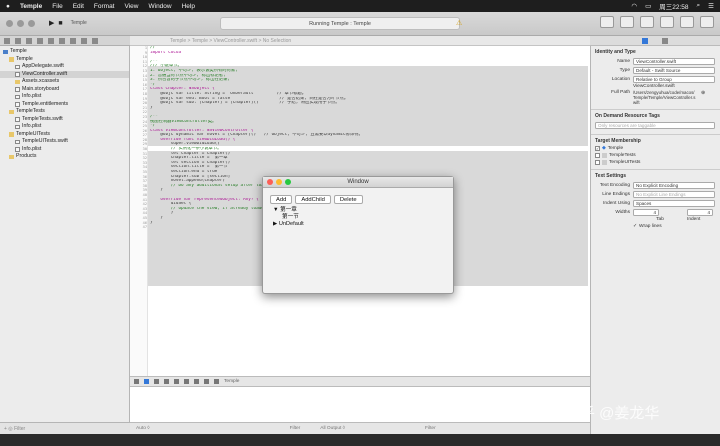 Image resolution: width=720 pixels, height=446 pixels. I want to click on toggle-navigator-icon, so click(667, 22).